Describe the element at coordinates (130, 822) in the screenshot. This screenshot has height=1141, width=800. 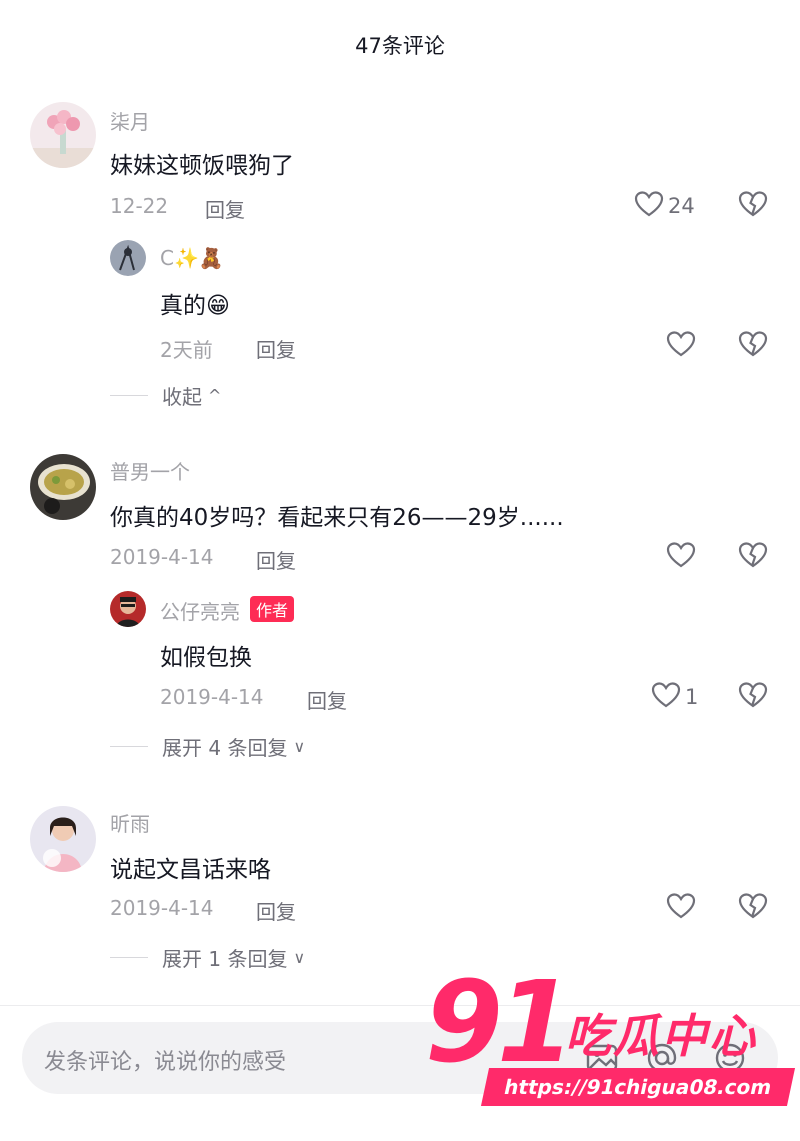
I see `comment-username: 昕雨` at that location.